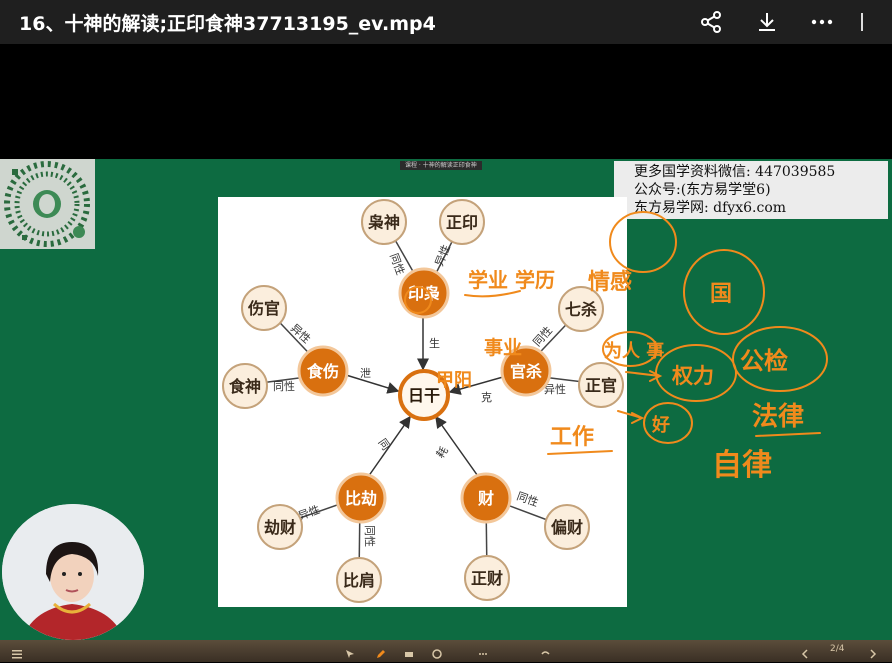 This screenshot has height=663, width=892. What do you see at coordinates (17, 651) in the screenshot?
I see `menu-icon` at bounding box center [17, 651].